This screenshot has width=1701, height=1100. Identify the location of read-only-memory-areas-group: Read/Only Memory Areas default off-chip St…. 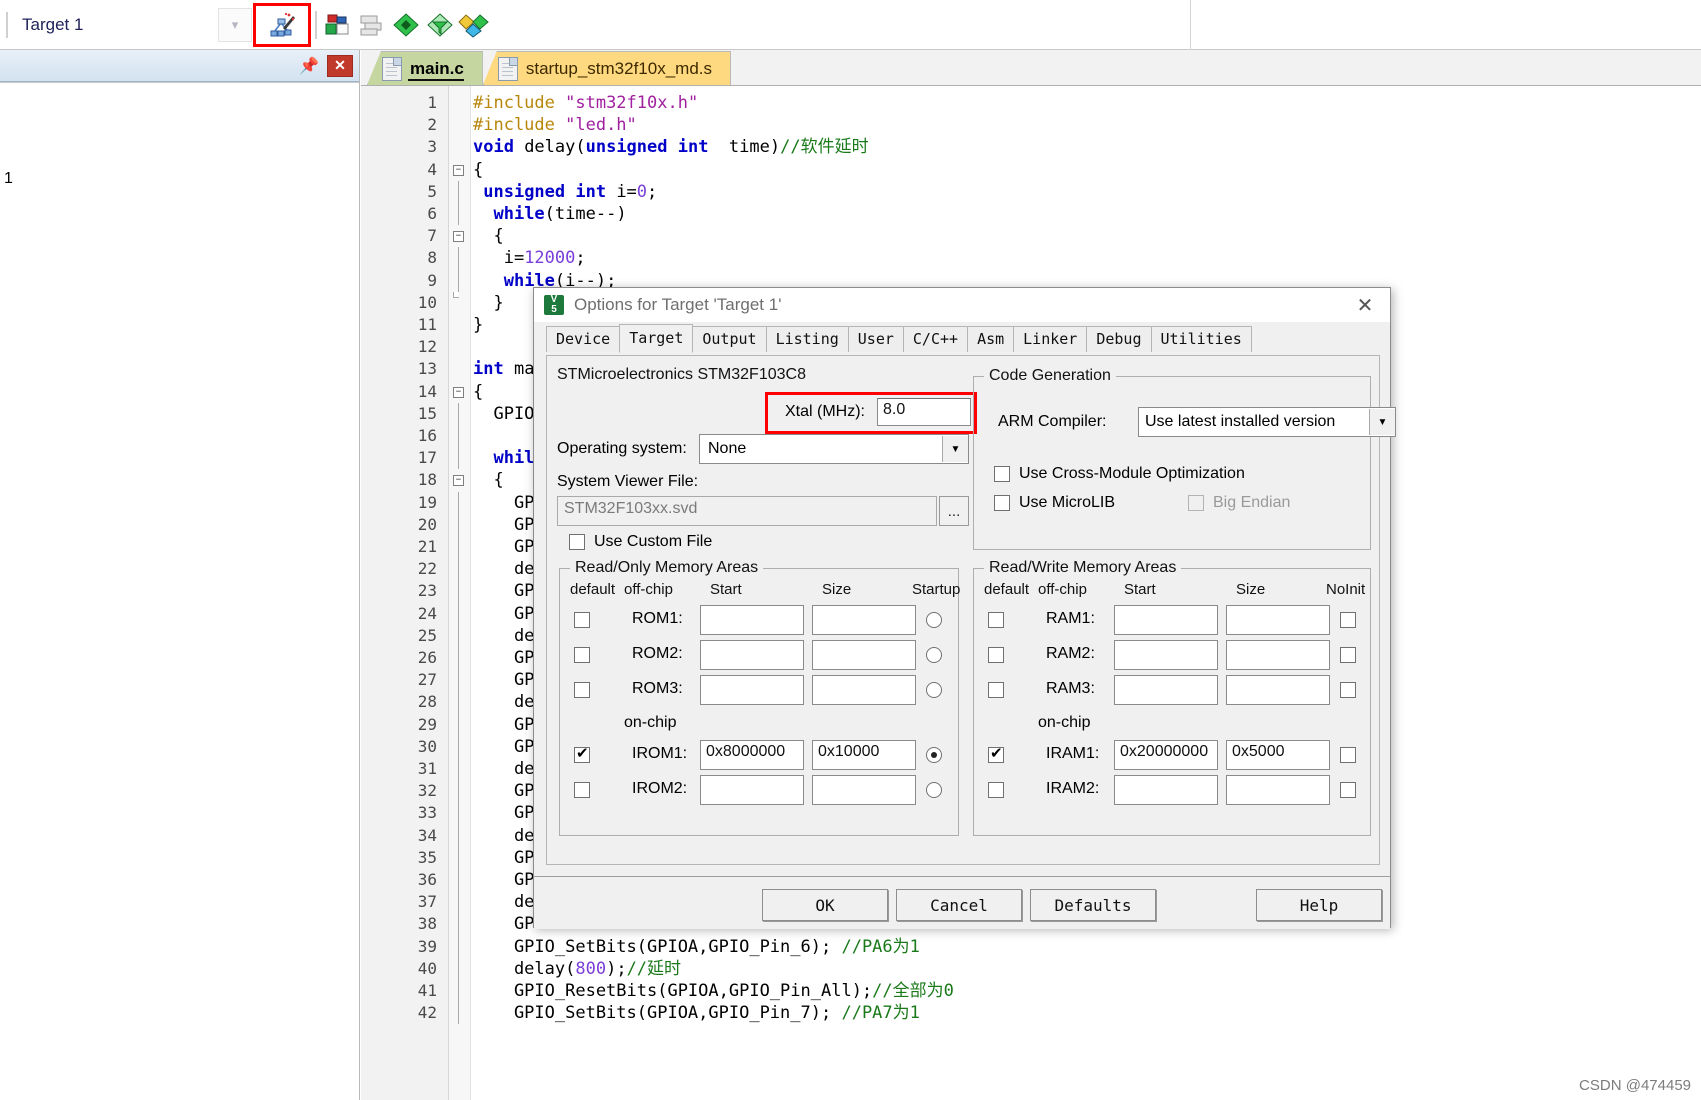
(759, 697).